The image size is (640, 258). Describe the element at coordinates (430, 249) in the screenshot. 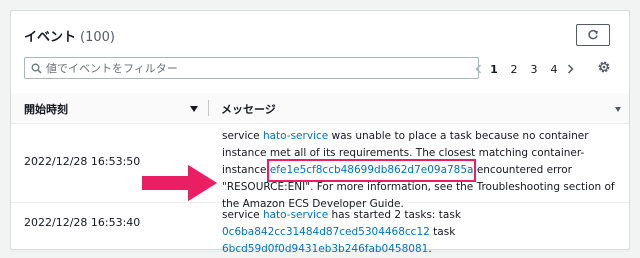

I see `msg-text: .` at that location.